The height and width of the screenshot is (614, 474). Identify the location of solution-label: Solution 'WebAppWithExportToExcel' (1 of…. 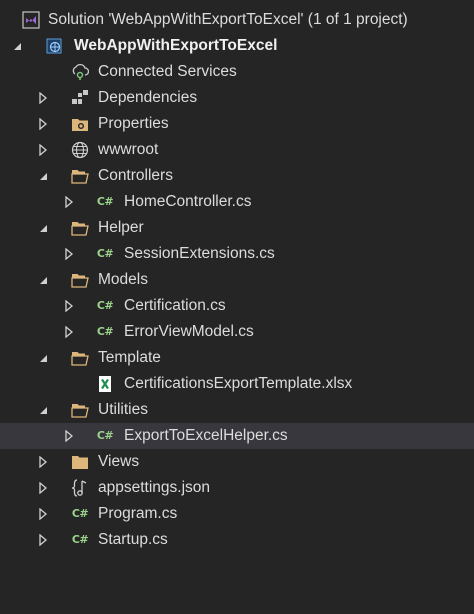
(228, 19).